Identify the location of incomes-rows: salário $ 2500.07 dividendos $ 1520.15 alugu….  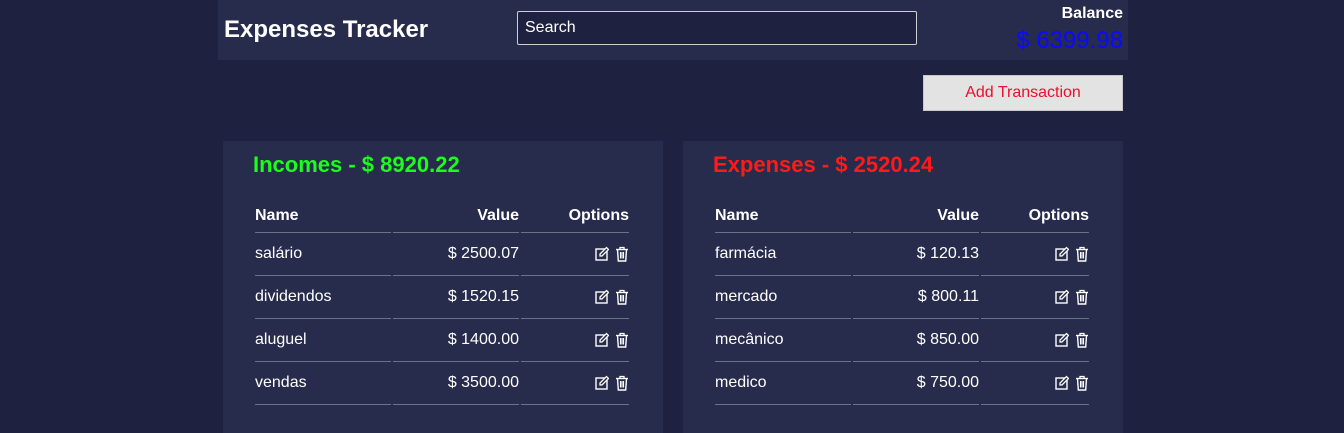
(442, 319).